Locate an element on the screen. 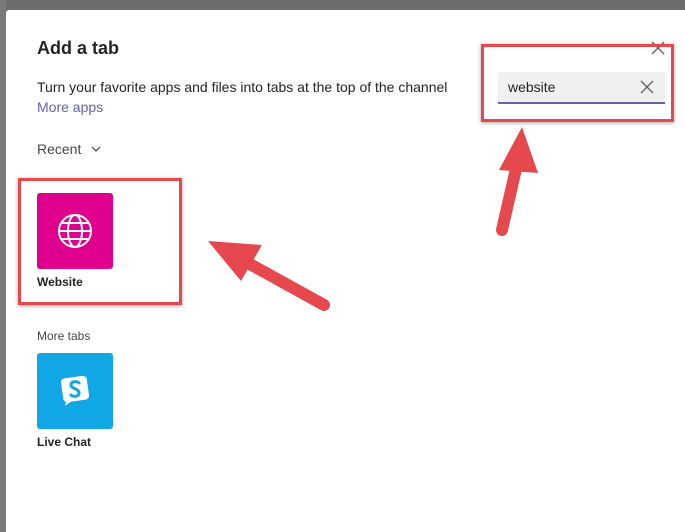 This screenshot has height=532, width=685. recent-filter-dropdown: Recent is located at coordinates (69, 149).